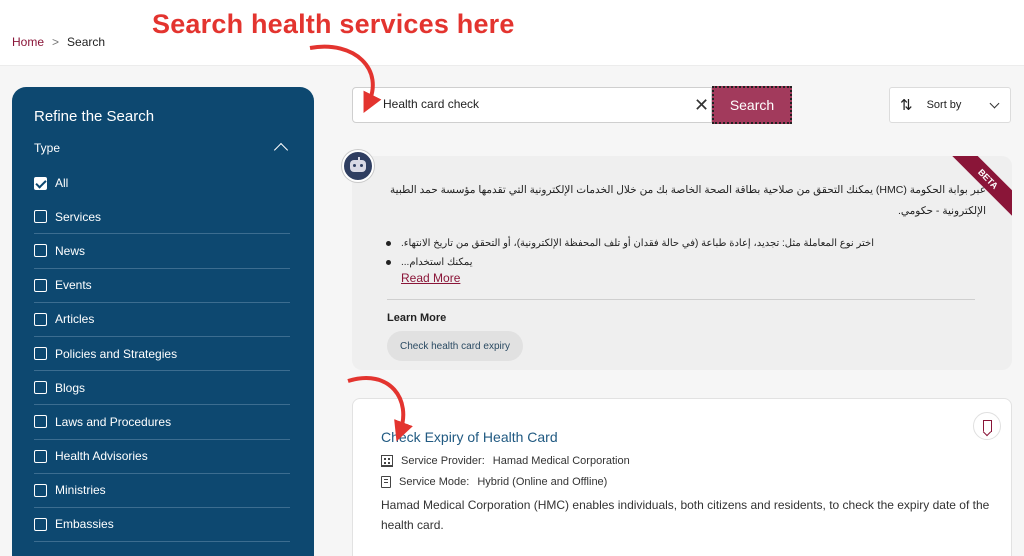  What do you see at coordinates (333, 24) in the screenshot?
I see `annotation-title: Search health services here` at bounding box center [333, 24].